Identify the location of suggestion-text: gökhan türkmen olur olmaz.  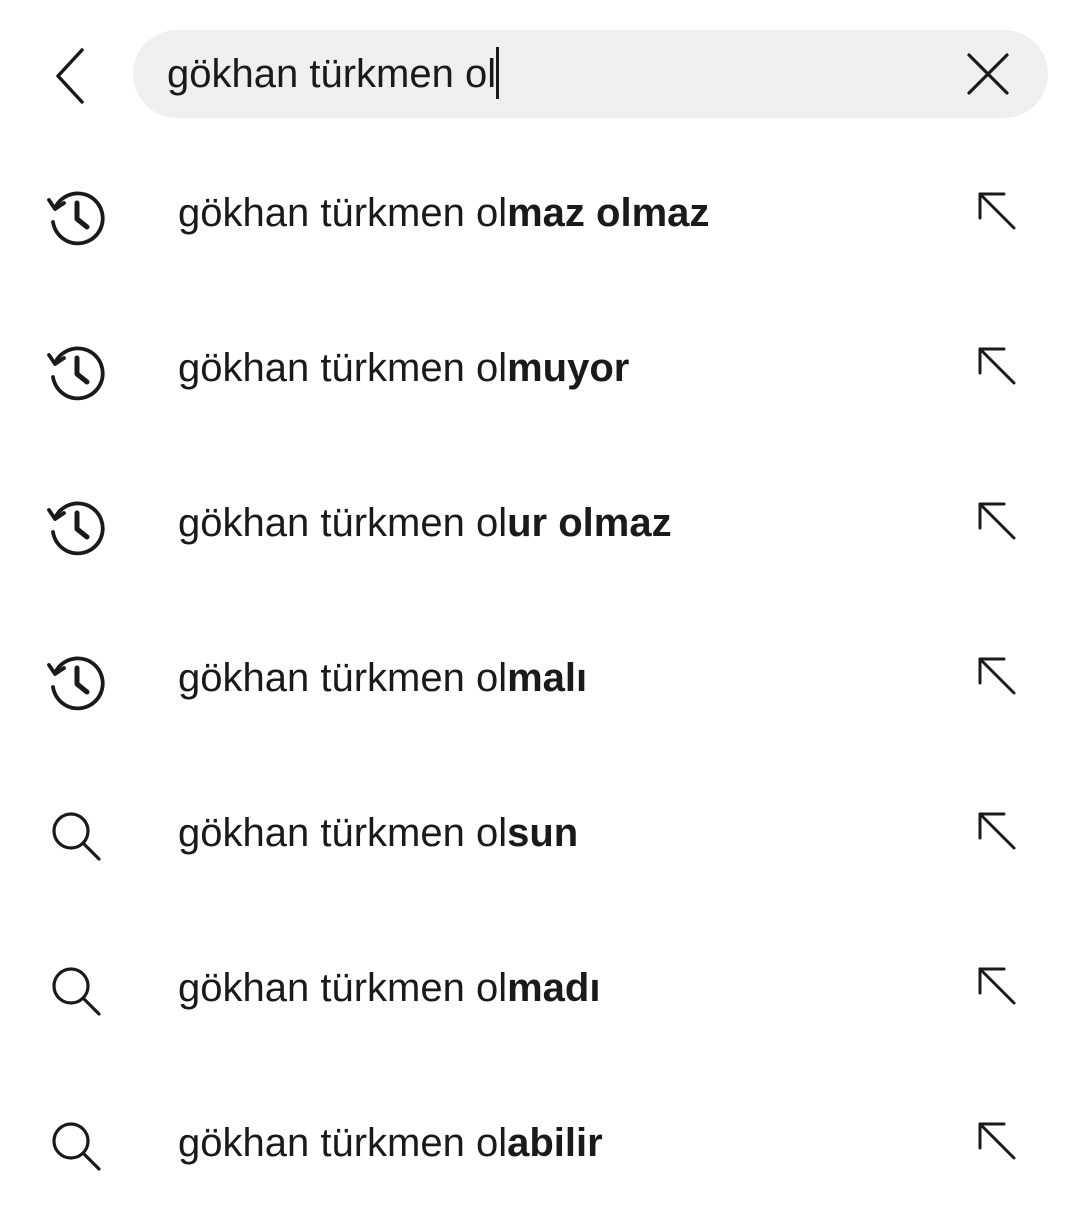
(425, 523).